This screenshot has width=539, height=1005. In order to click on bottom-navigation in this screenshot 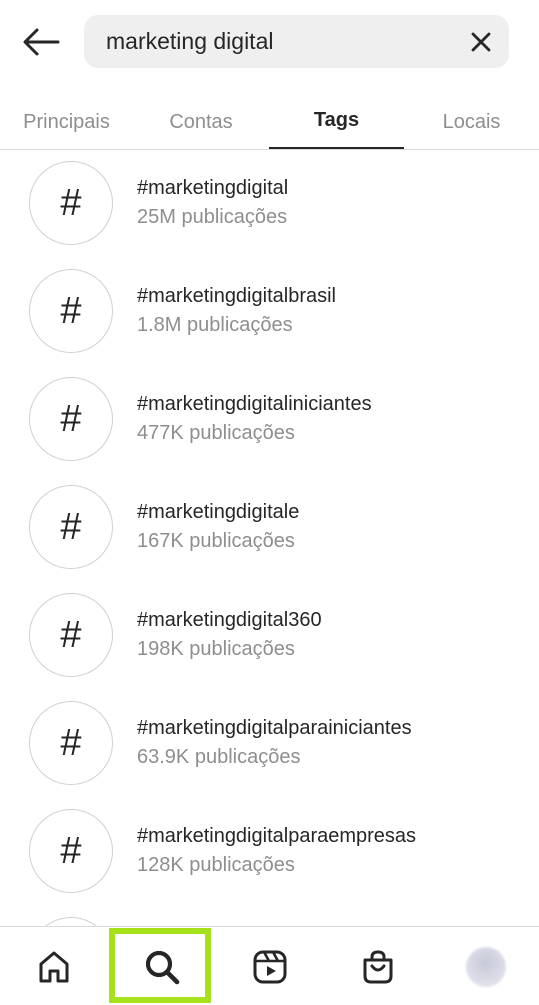, I will do `click(269, 965)`.